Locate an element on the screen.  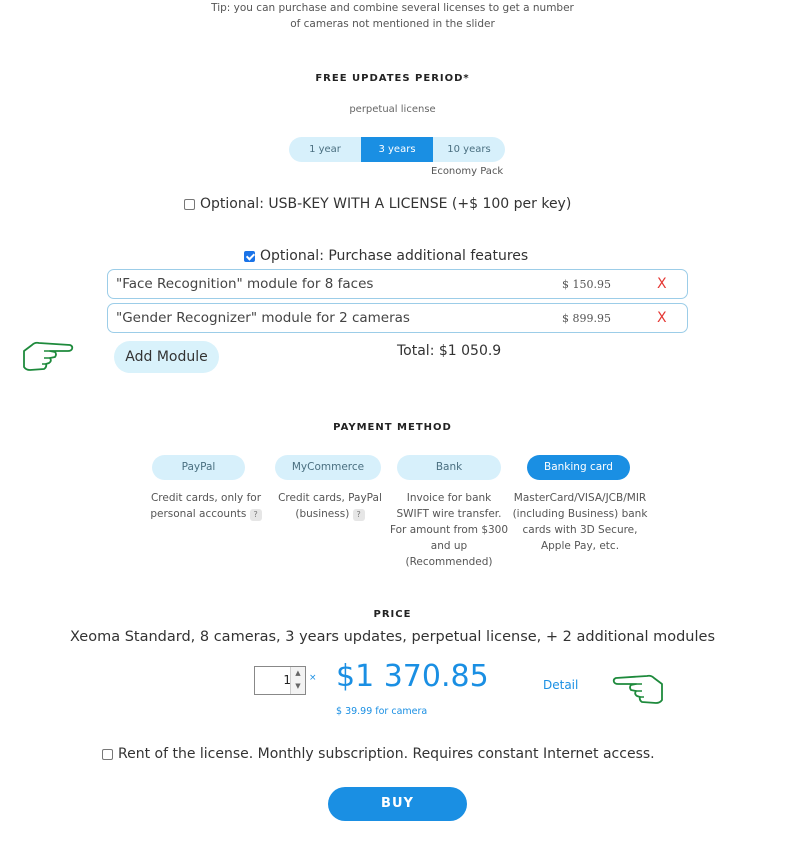
additional-features-option: Optional: Purchase additional features is located at coordinates (386, 256).